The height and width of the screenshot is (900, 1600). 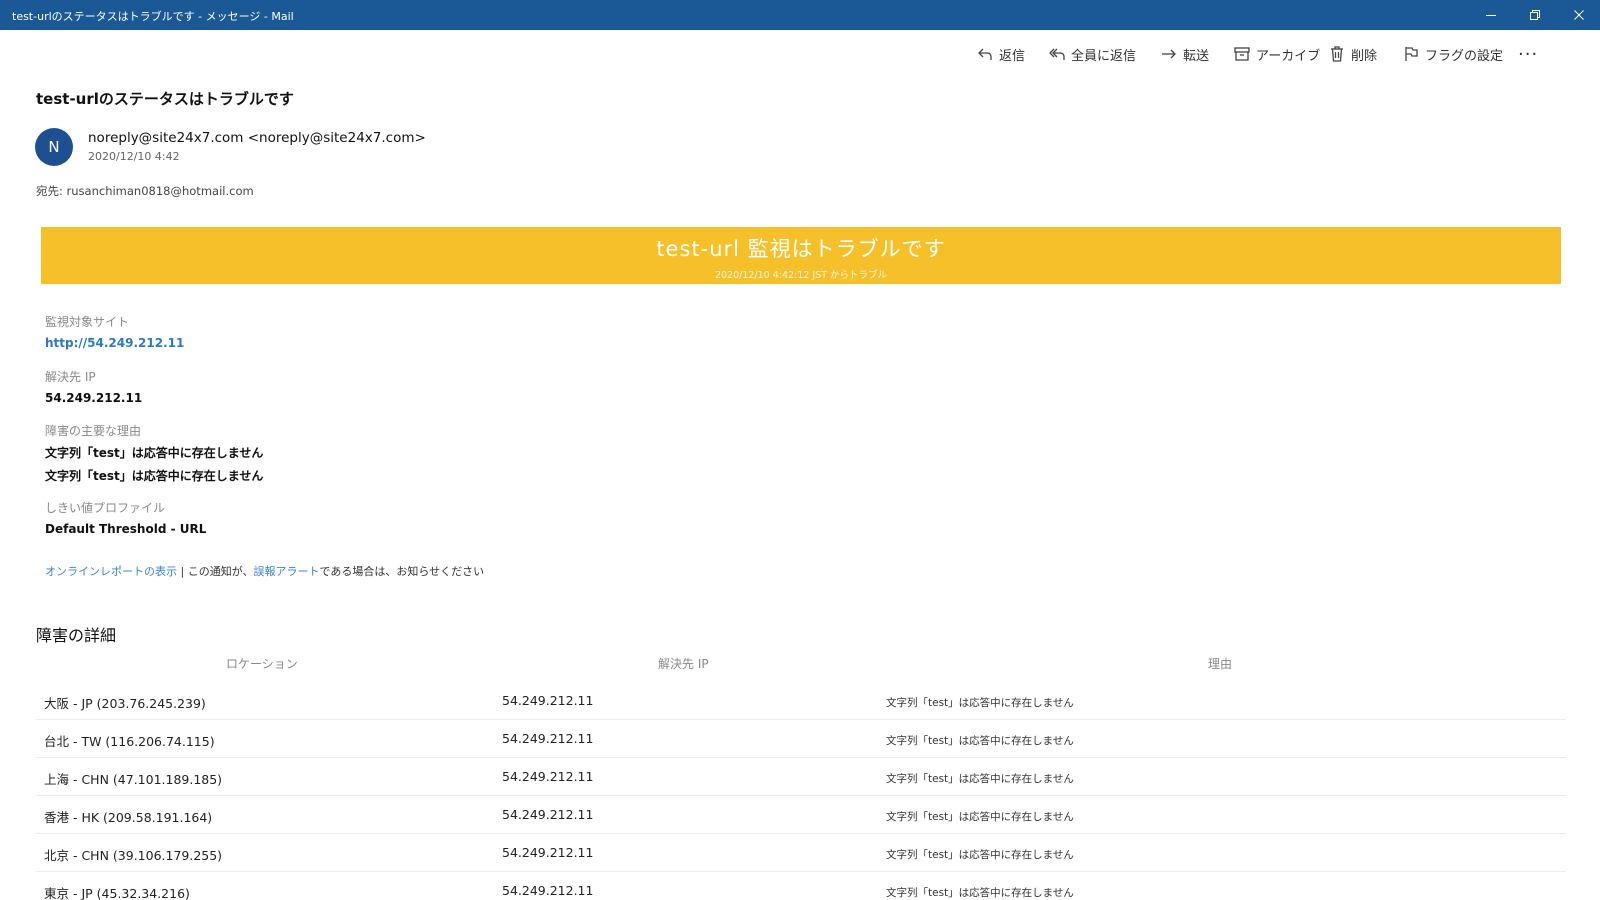 I want to click on reply-all-button: 全員に返信, so click(x=1092, y=54).